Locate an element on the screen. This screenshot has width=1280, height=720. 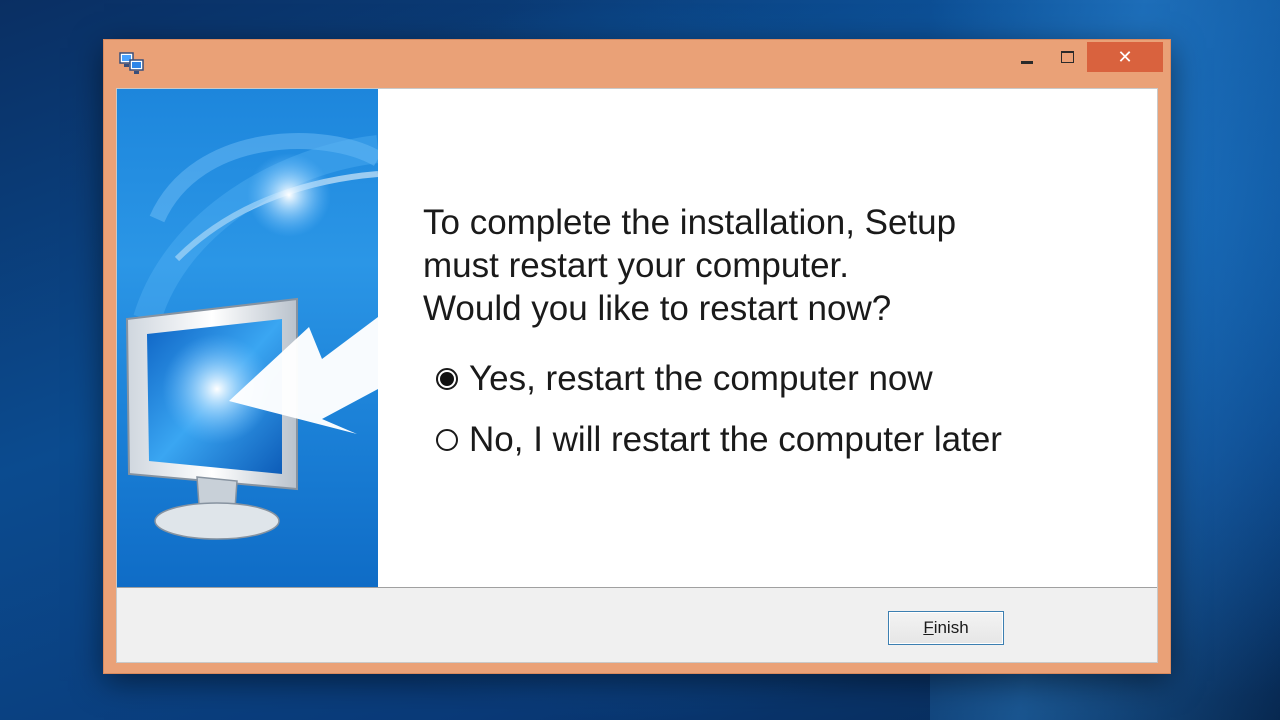
message-line: To complete the installation, Setup is located at coordinates (690, 222).